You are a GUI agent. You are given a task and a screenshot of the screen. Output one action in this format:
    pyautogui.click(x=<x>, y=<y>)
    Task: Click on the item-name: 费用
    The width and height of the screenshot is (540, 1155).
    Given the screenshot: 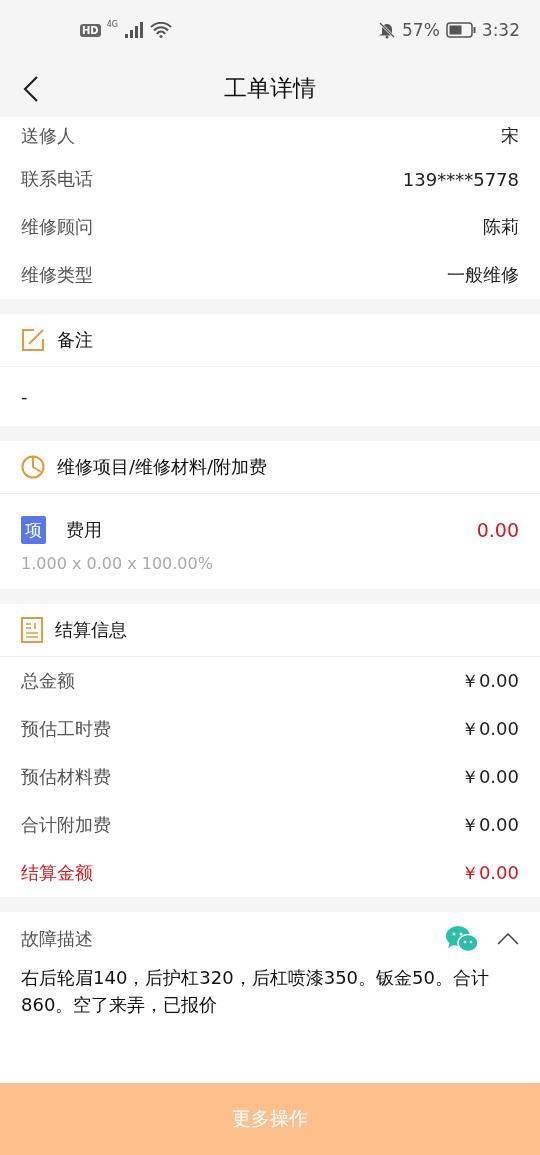 What is the action you would take?
    pyautogui.click(x=84, y=530)
    